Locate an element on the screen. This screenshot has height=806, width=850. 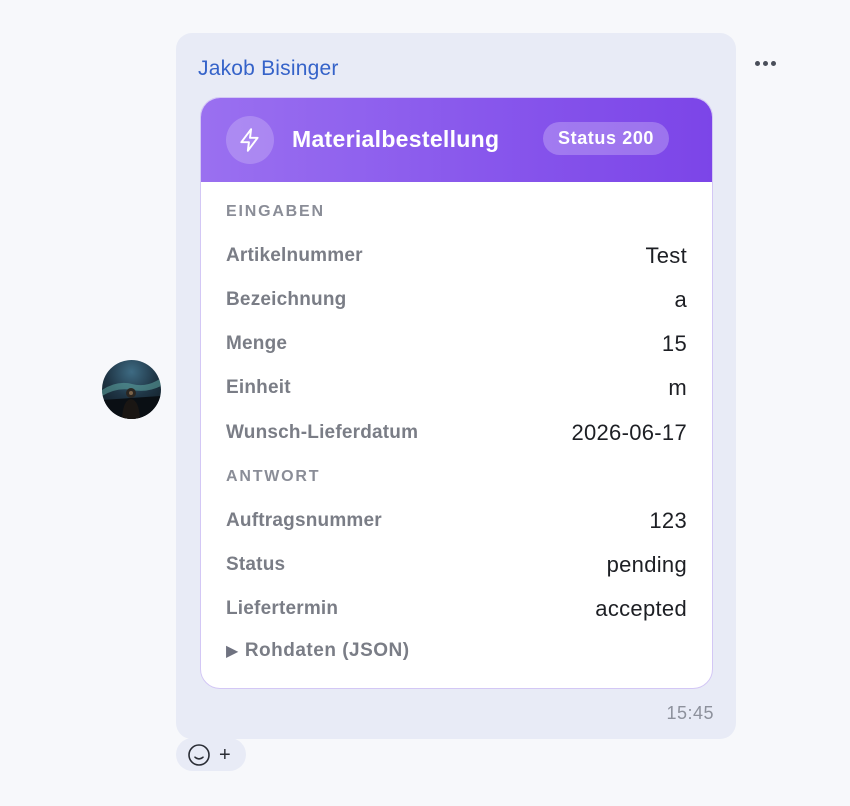
field-value: 123 is located at coordinates (668, 520).